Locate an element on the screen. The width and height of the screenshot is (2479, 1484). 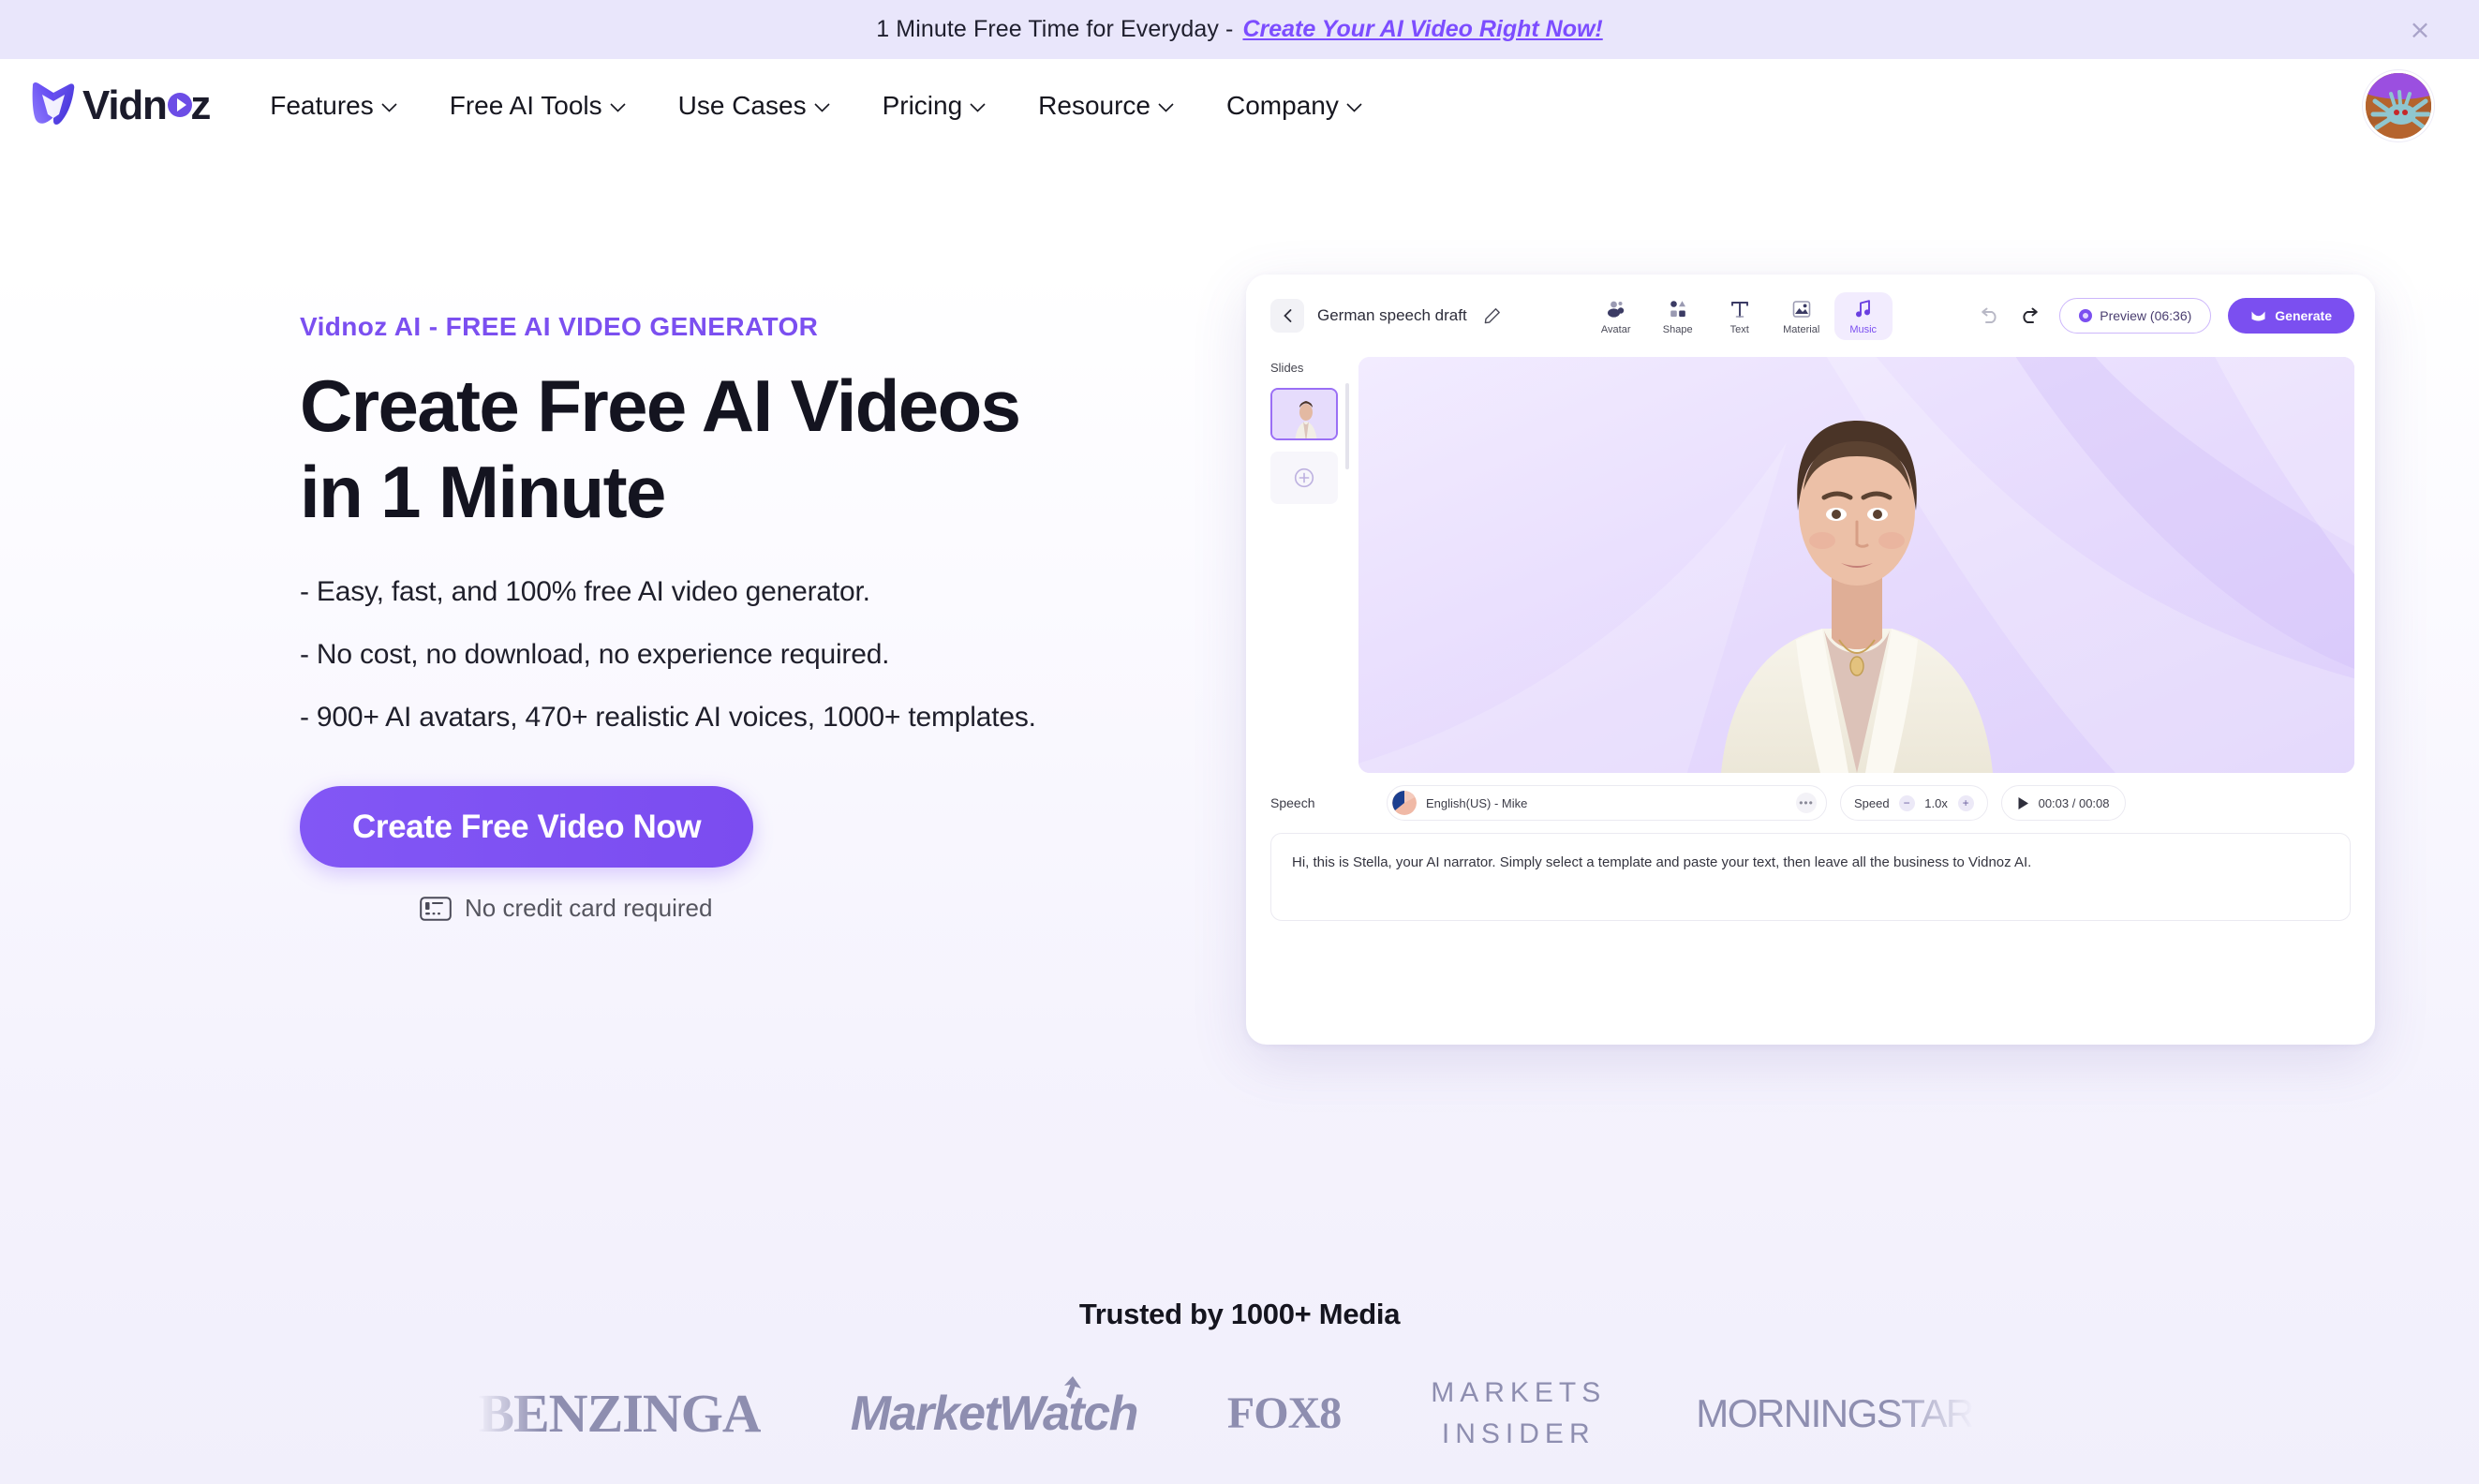
generate-button: Generate is located at coordinates (2291, 316).